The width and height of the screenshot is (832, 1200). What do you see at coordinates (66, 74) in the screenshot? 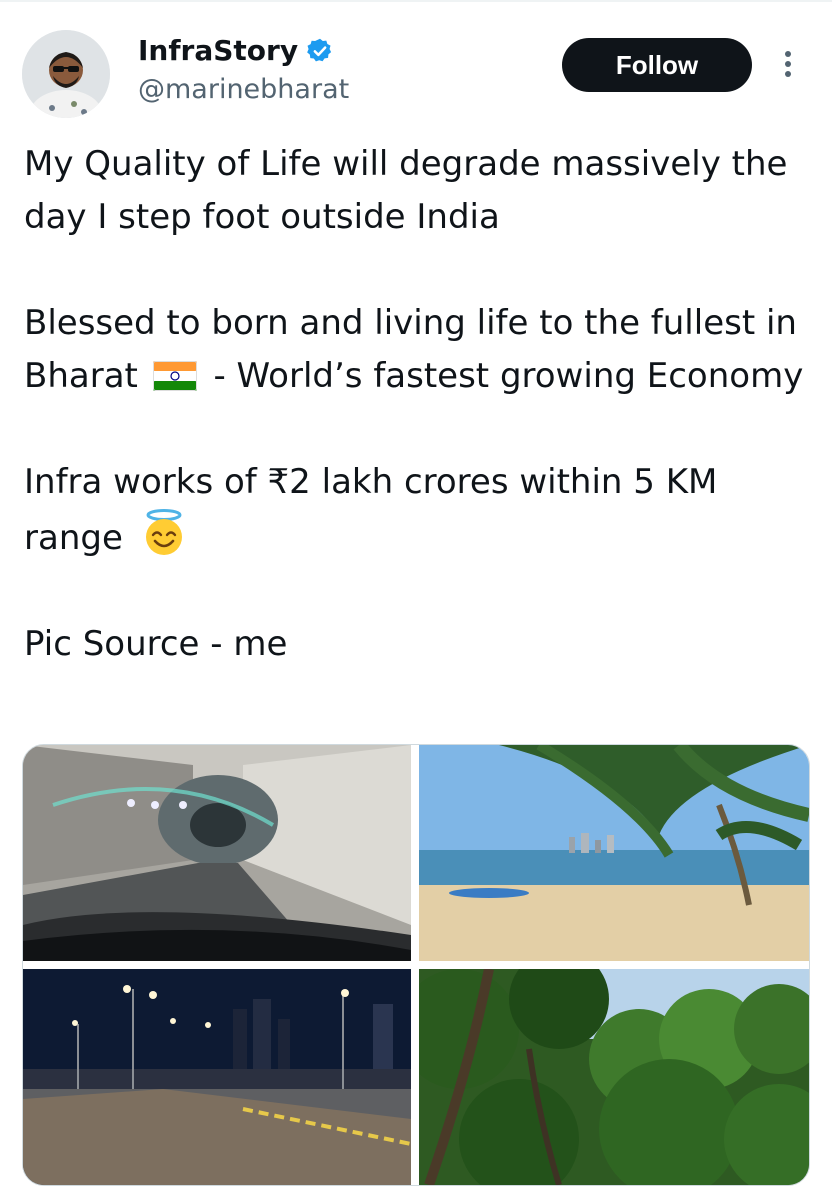
I see `user-avatar` at bounding box center [66, 74].